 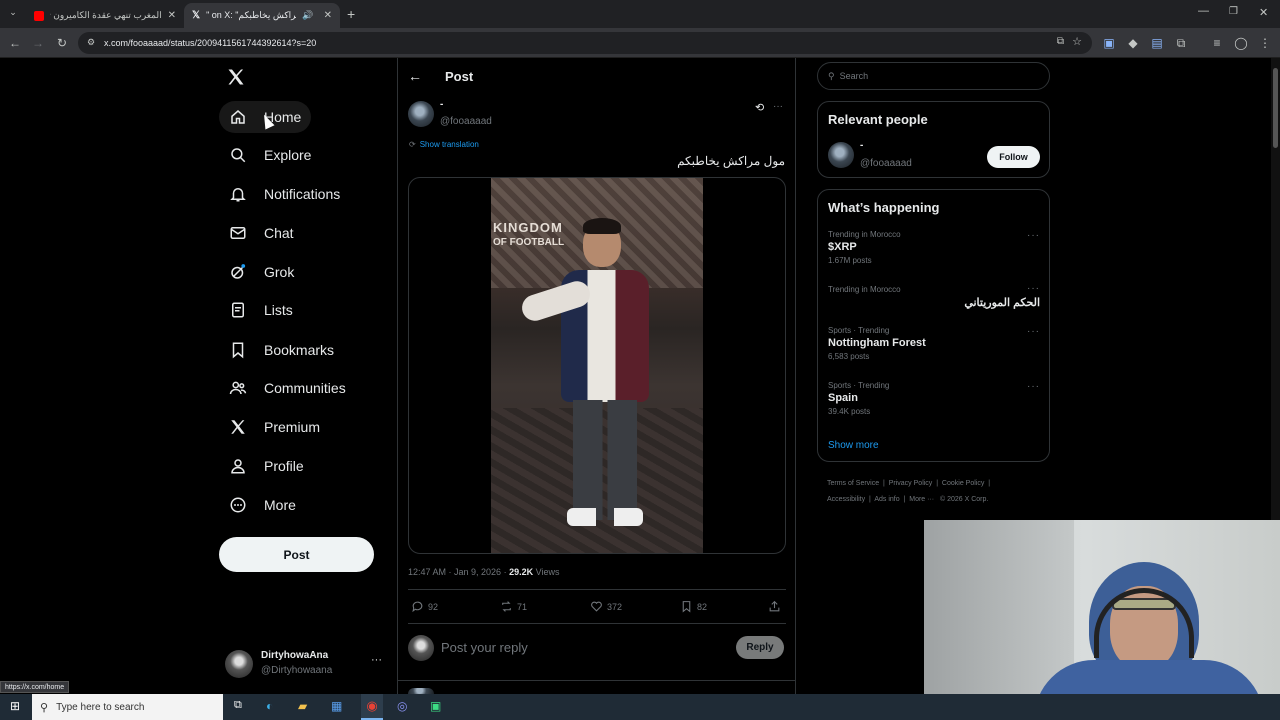 What do you see at coordinates (435, 706) in the screenshot?
I see `app-green-icon: ▣` at bounding box center [435, 706].